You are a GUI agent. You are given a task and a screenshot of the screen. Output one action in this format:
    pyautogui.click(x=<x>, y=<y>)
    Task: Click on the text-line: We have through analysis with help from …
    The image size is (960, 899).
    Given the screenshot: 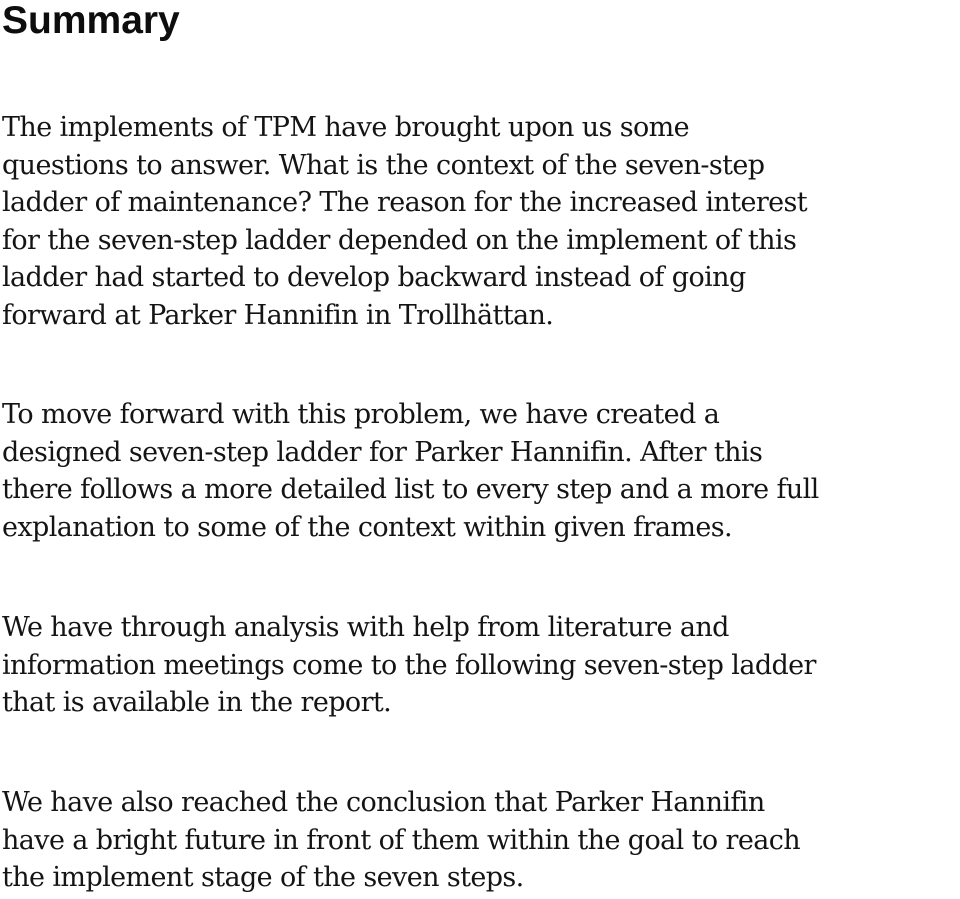 What is the action you would take?
    pyautogui.click(x=365, y=627)
    